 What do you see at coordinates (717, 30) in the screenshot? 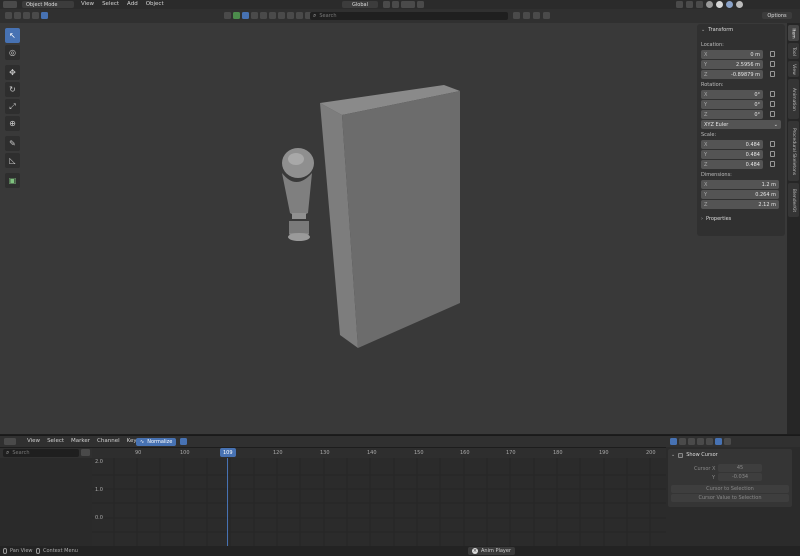
I see `transform-header: ⌄ Transform` at bounding box center [717, 30].